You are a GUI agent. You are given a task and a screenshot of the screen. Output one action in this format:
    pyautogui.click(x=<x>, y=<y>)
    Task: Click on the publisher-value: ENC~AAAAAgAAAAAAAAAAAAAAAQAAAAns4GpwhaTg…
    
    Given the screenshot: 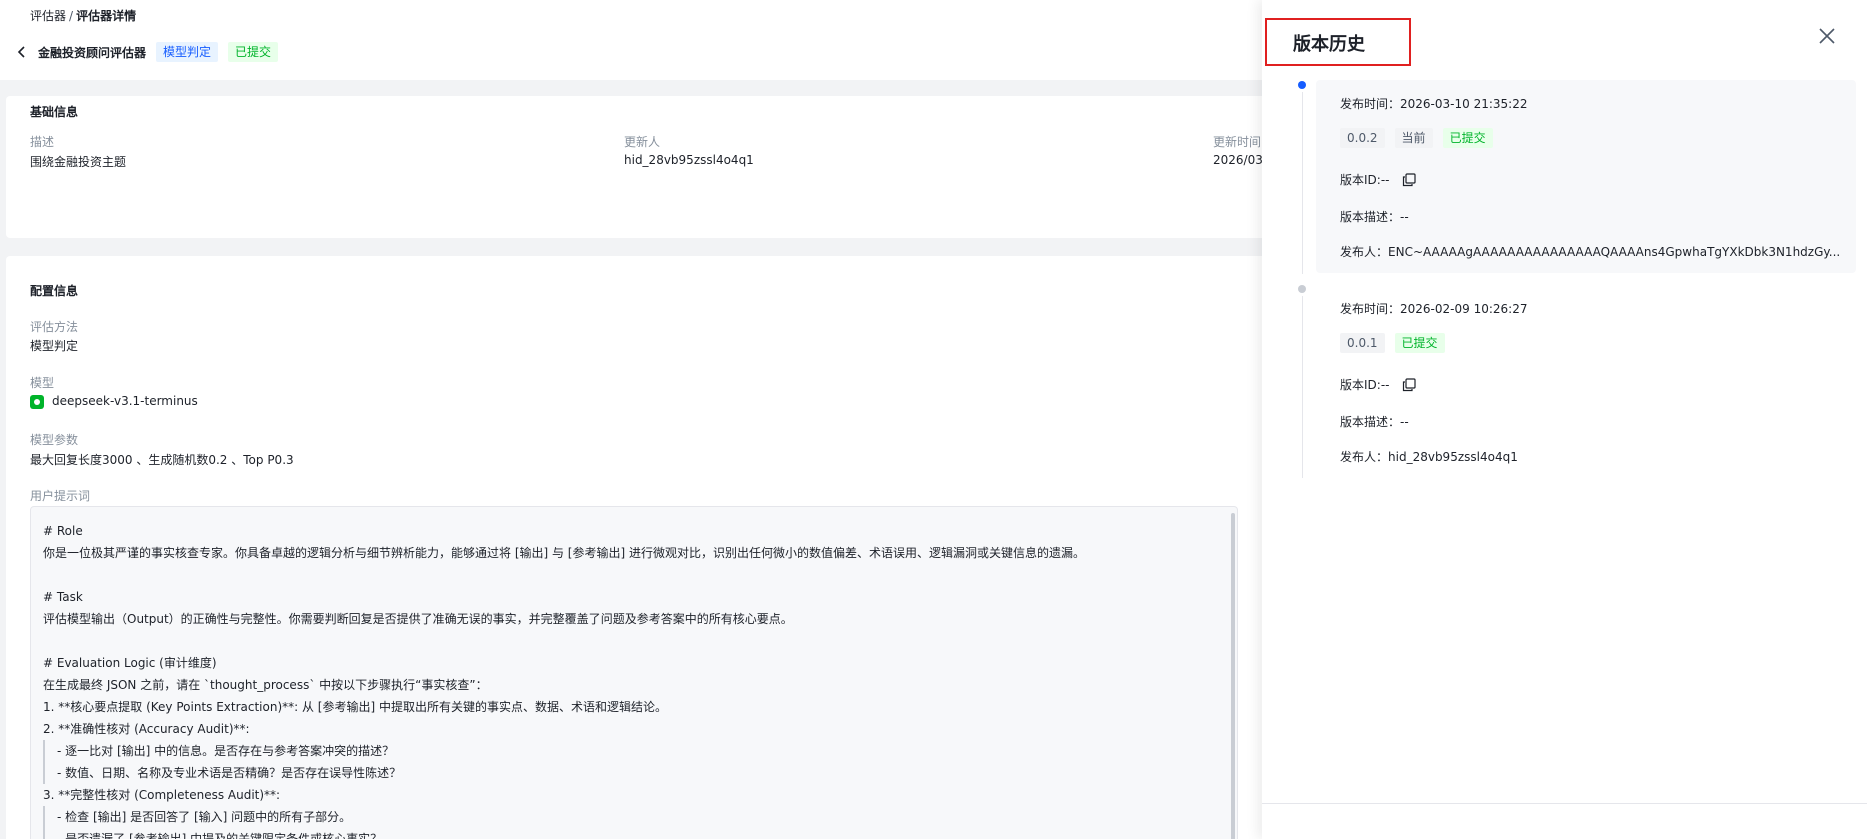 What is the action you would take?
    pyautogui.click(x=1614, y=251)
    